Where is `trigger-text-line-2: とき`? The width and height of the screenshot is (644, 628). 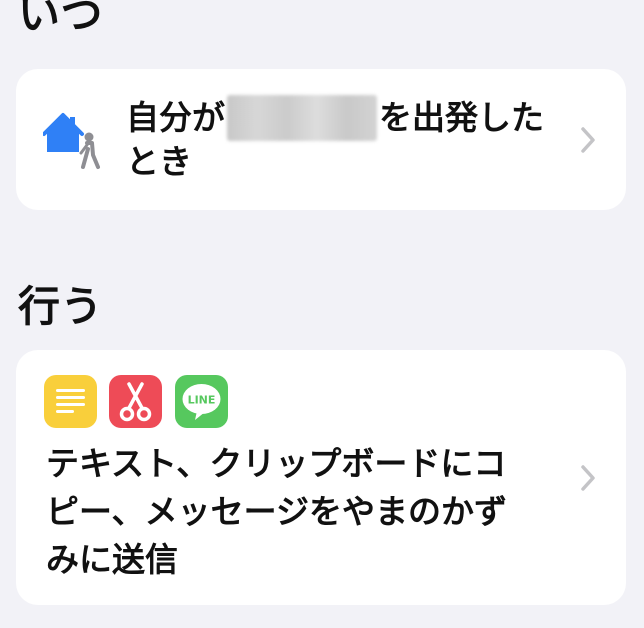 trigger-text-line-2: とき is located at coordinates (159, 161).